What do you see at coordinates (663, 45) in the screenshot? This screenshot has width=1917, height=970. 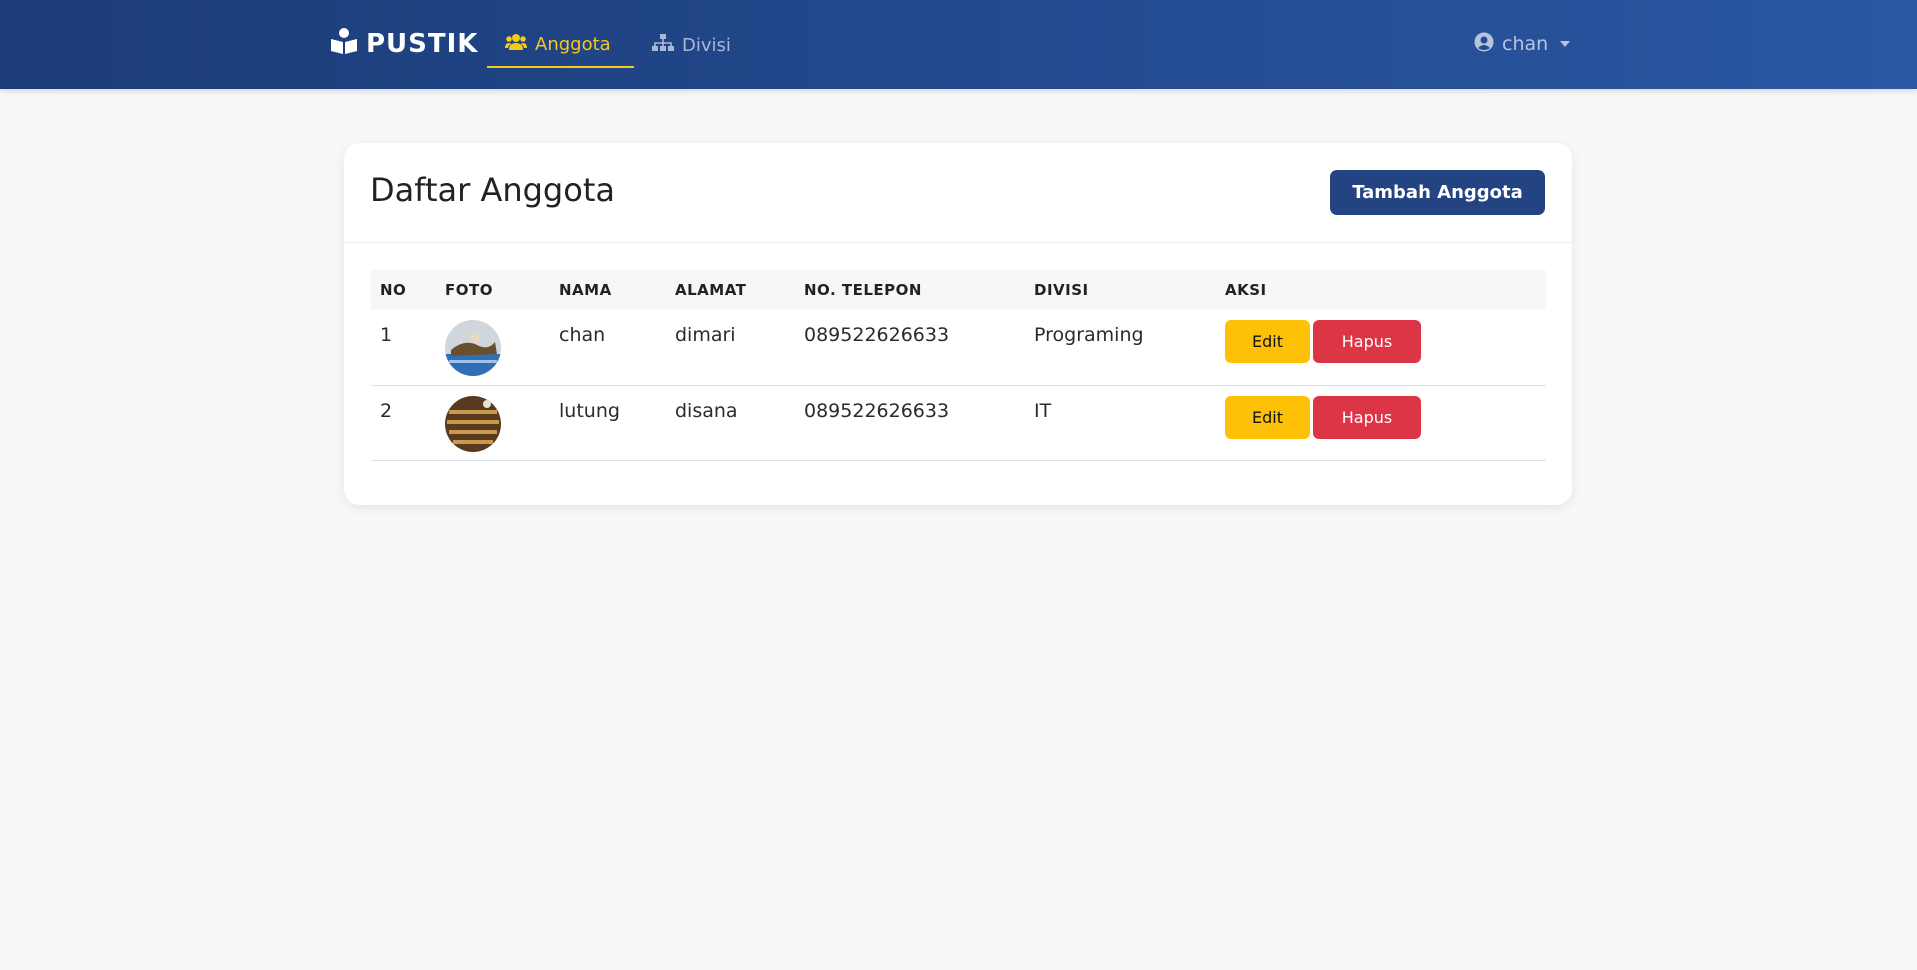 I see `sitemap-icon` at bounding box center [663, 45].